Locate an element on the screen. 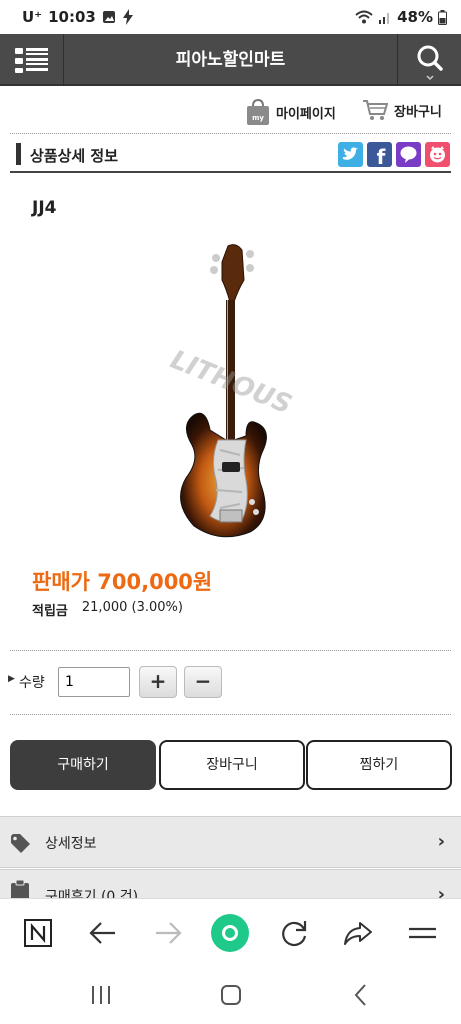 The width and height of the screenshot is (461, 1024). signal-icon is located at coordinates (384, 18).